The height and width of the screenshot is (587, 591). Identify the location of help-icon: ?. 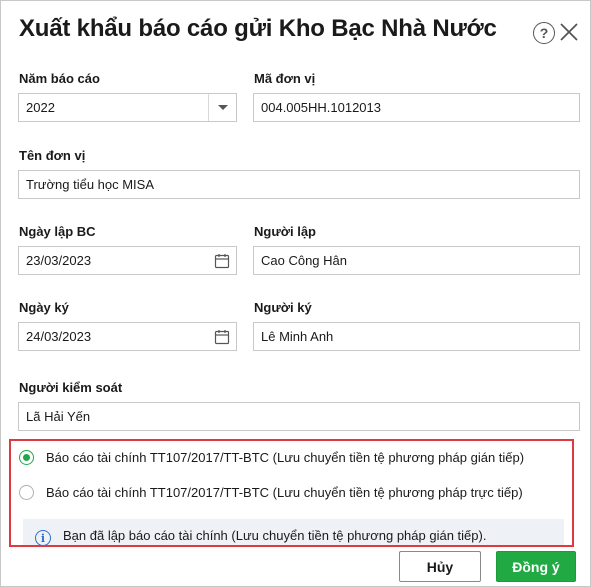
(544, 33).